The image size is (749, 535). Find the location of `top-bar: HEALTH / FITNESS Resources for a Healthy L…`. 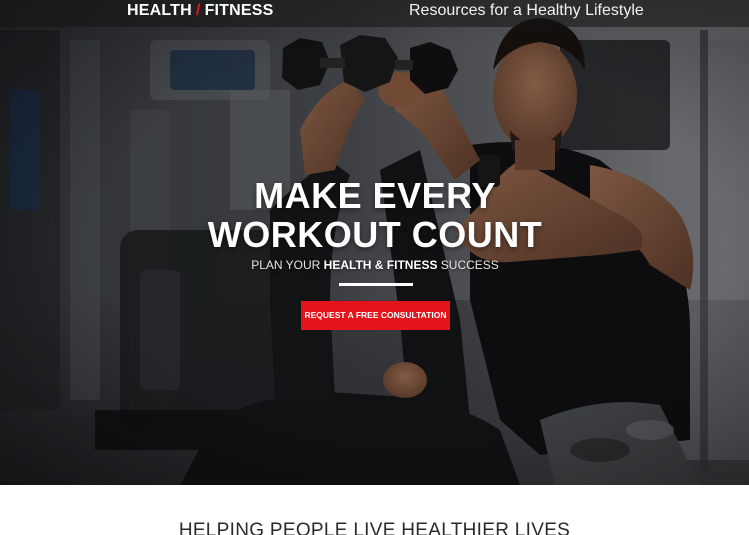

top-bar: HEALTH / FITNESS Resources for a Healthy L… is located at coordinates (374, 13).